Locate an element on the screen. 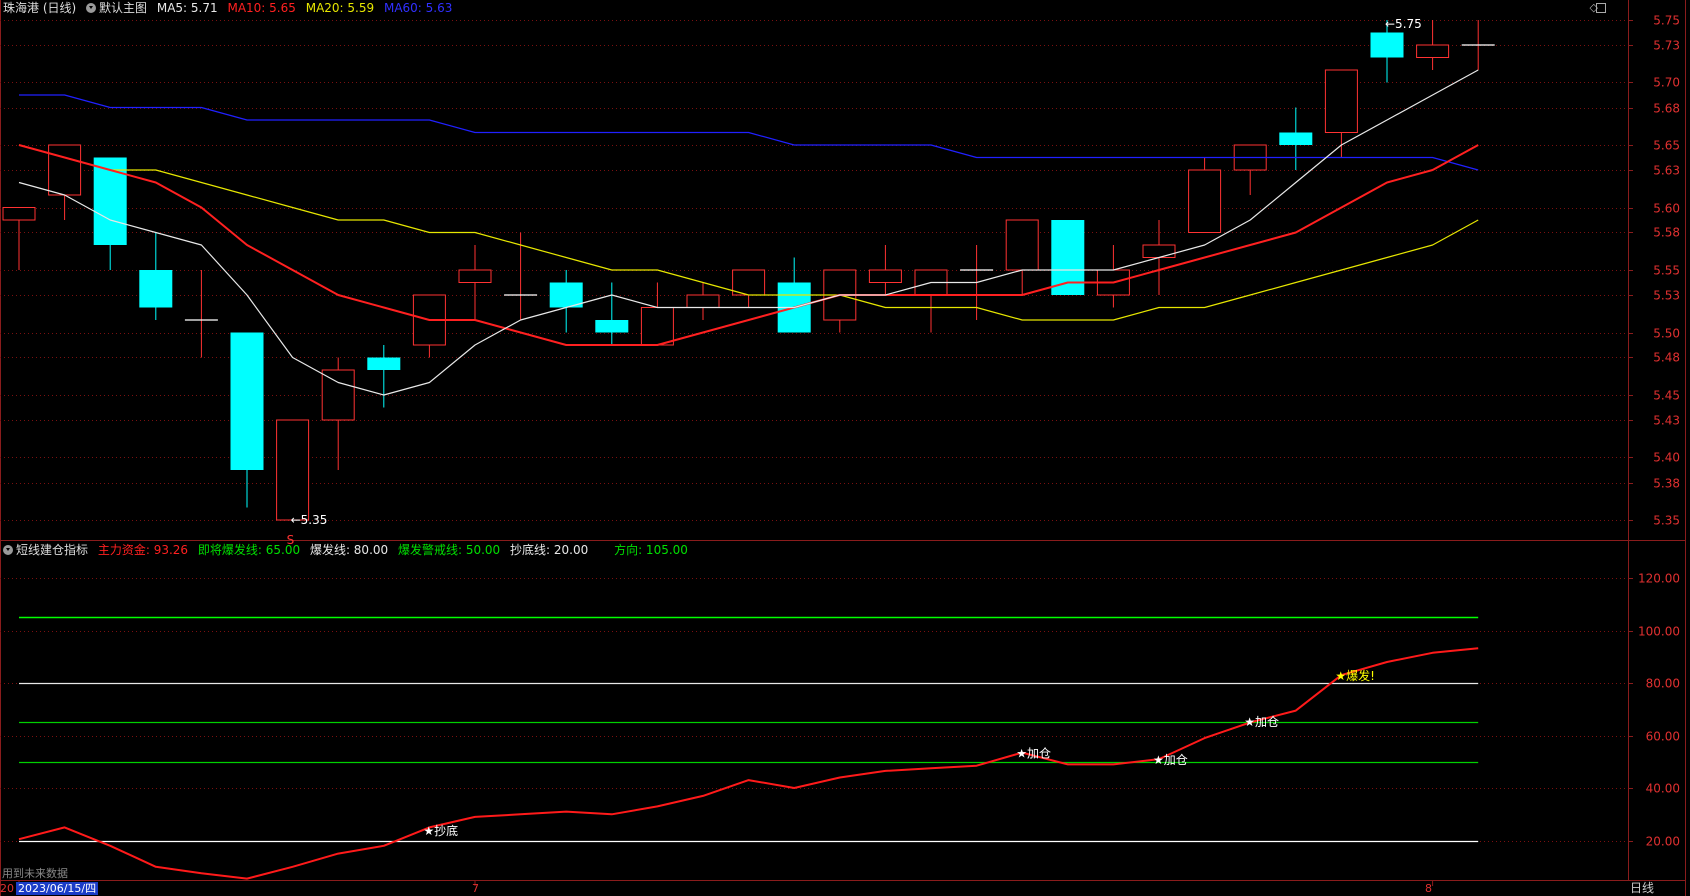 The height and width of the screenshot is (896, 1690). period-label: 日线 is located at coordinates (1642, 888).